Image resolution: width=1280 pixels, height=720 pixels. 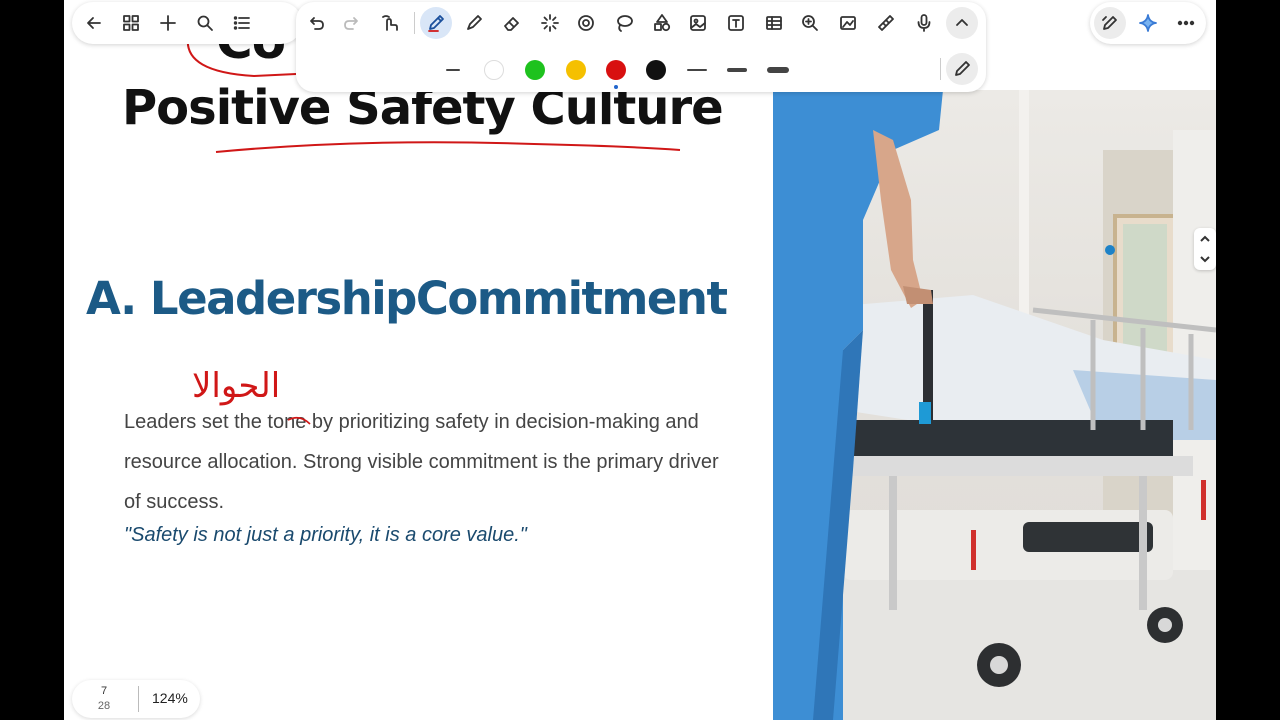 What do you see at coordinates (494, 70) in the screenshot?
I see `color-white-swatch` at bounding box center [494, 70].